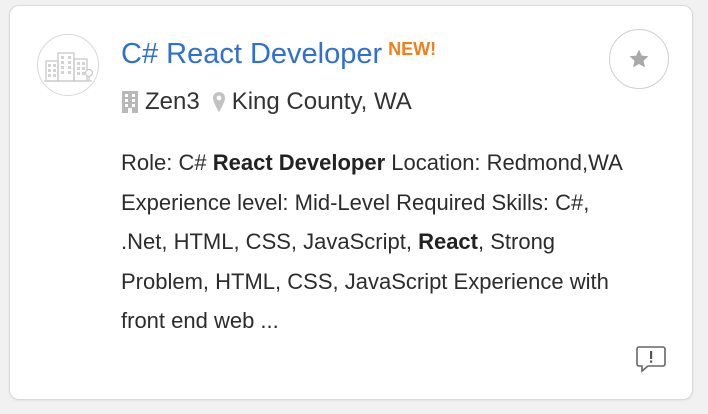 This screenshot has height=414, width=708. Describe the element at coordinates (172, 102) in the screenshot. I see `company-name: Zen3` at that location.